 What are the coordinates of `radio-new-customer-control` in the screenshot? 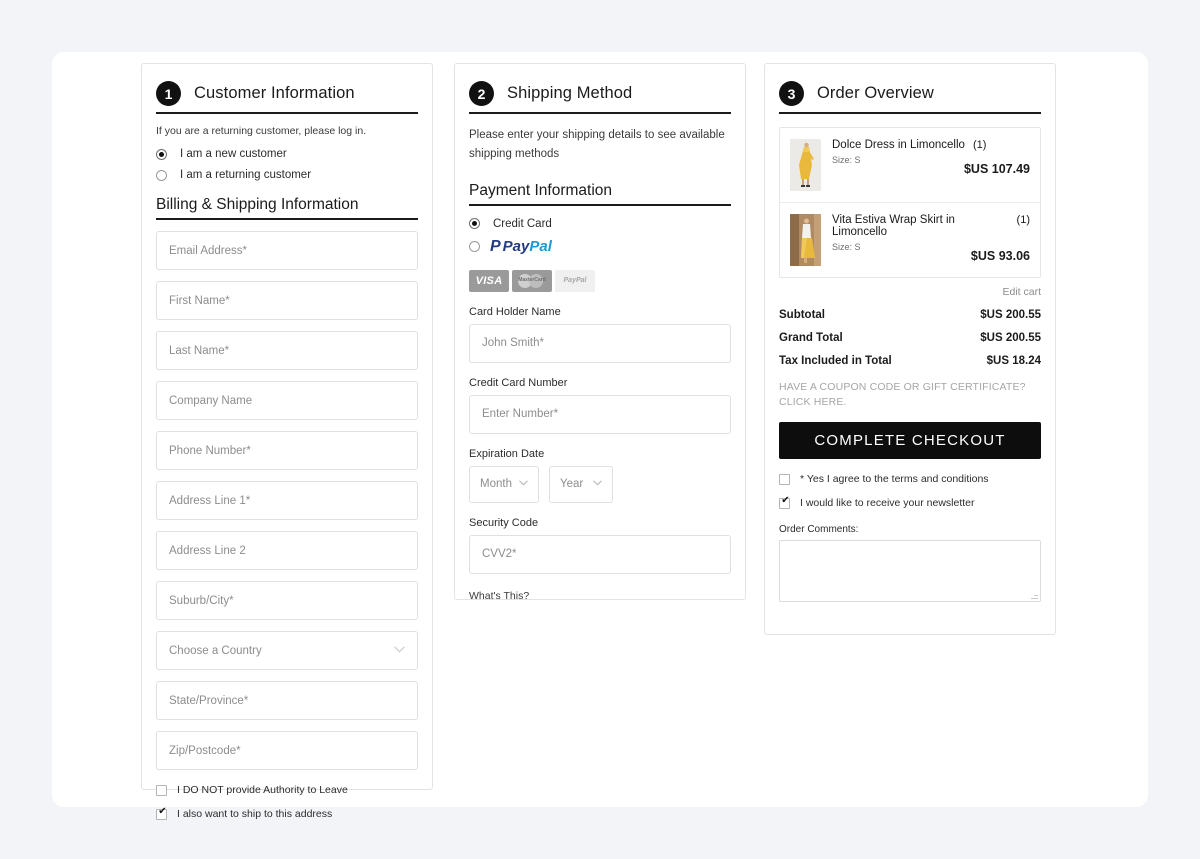 It's located at (161, 154).